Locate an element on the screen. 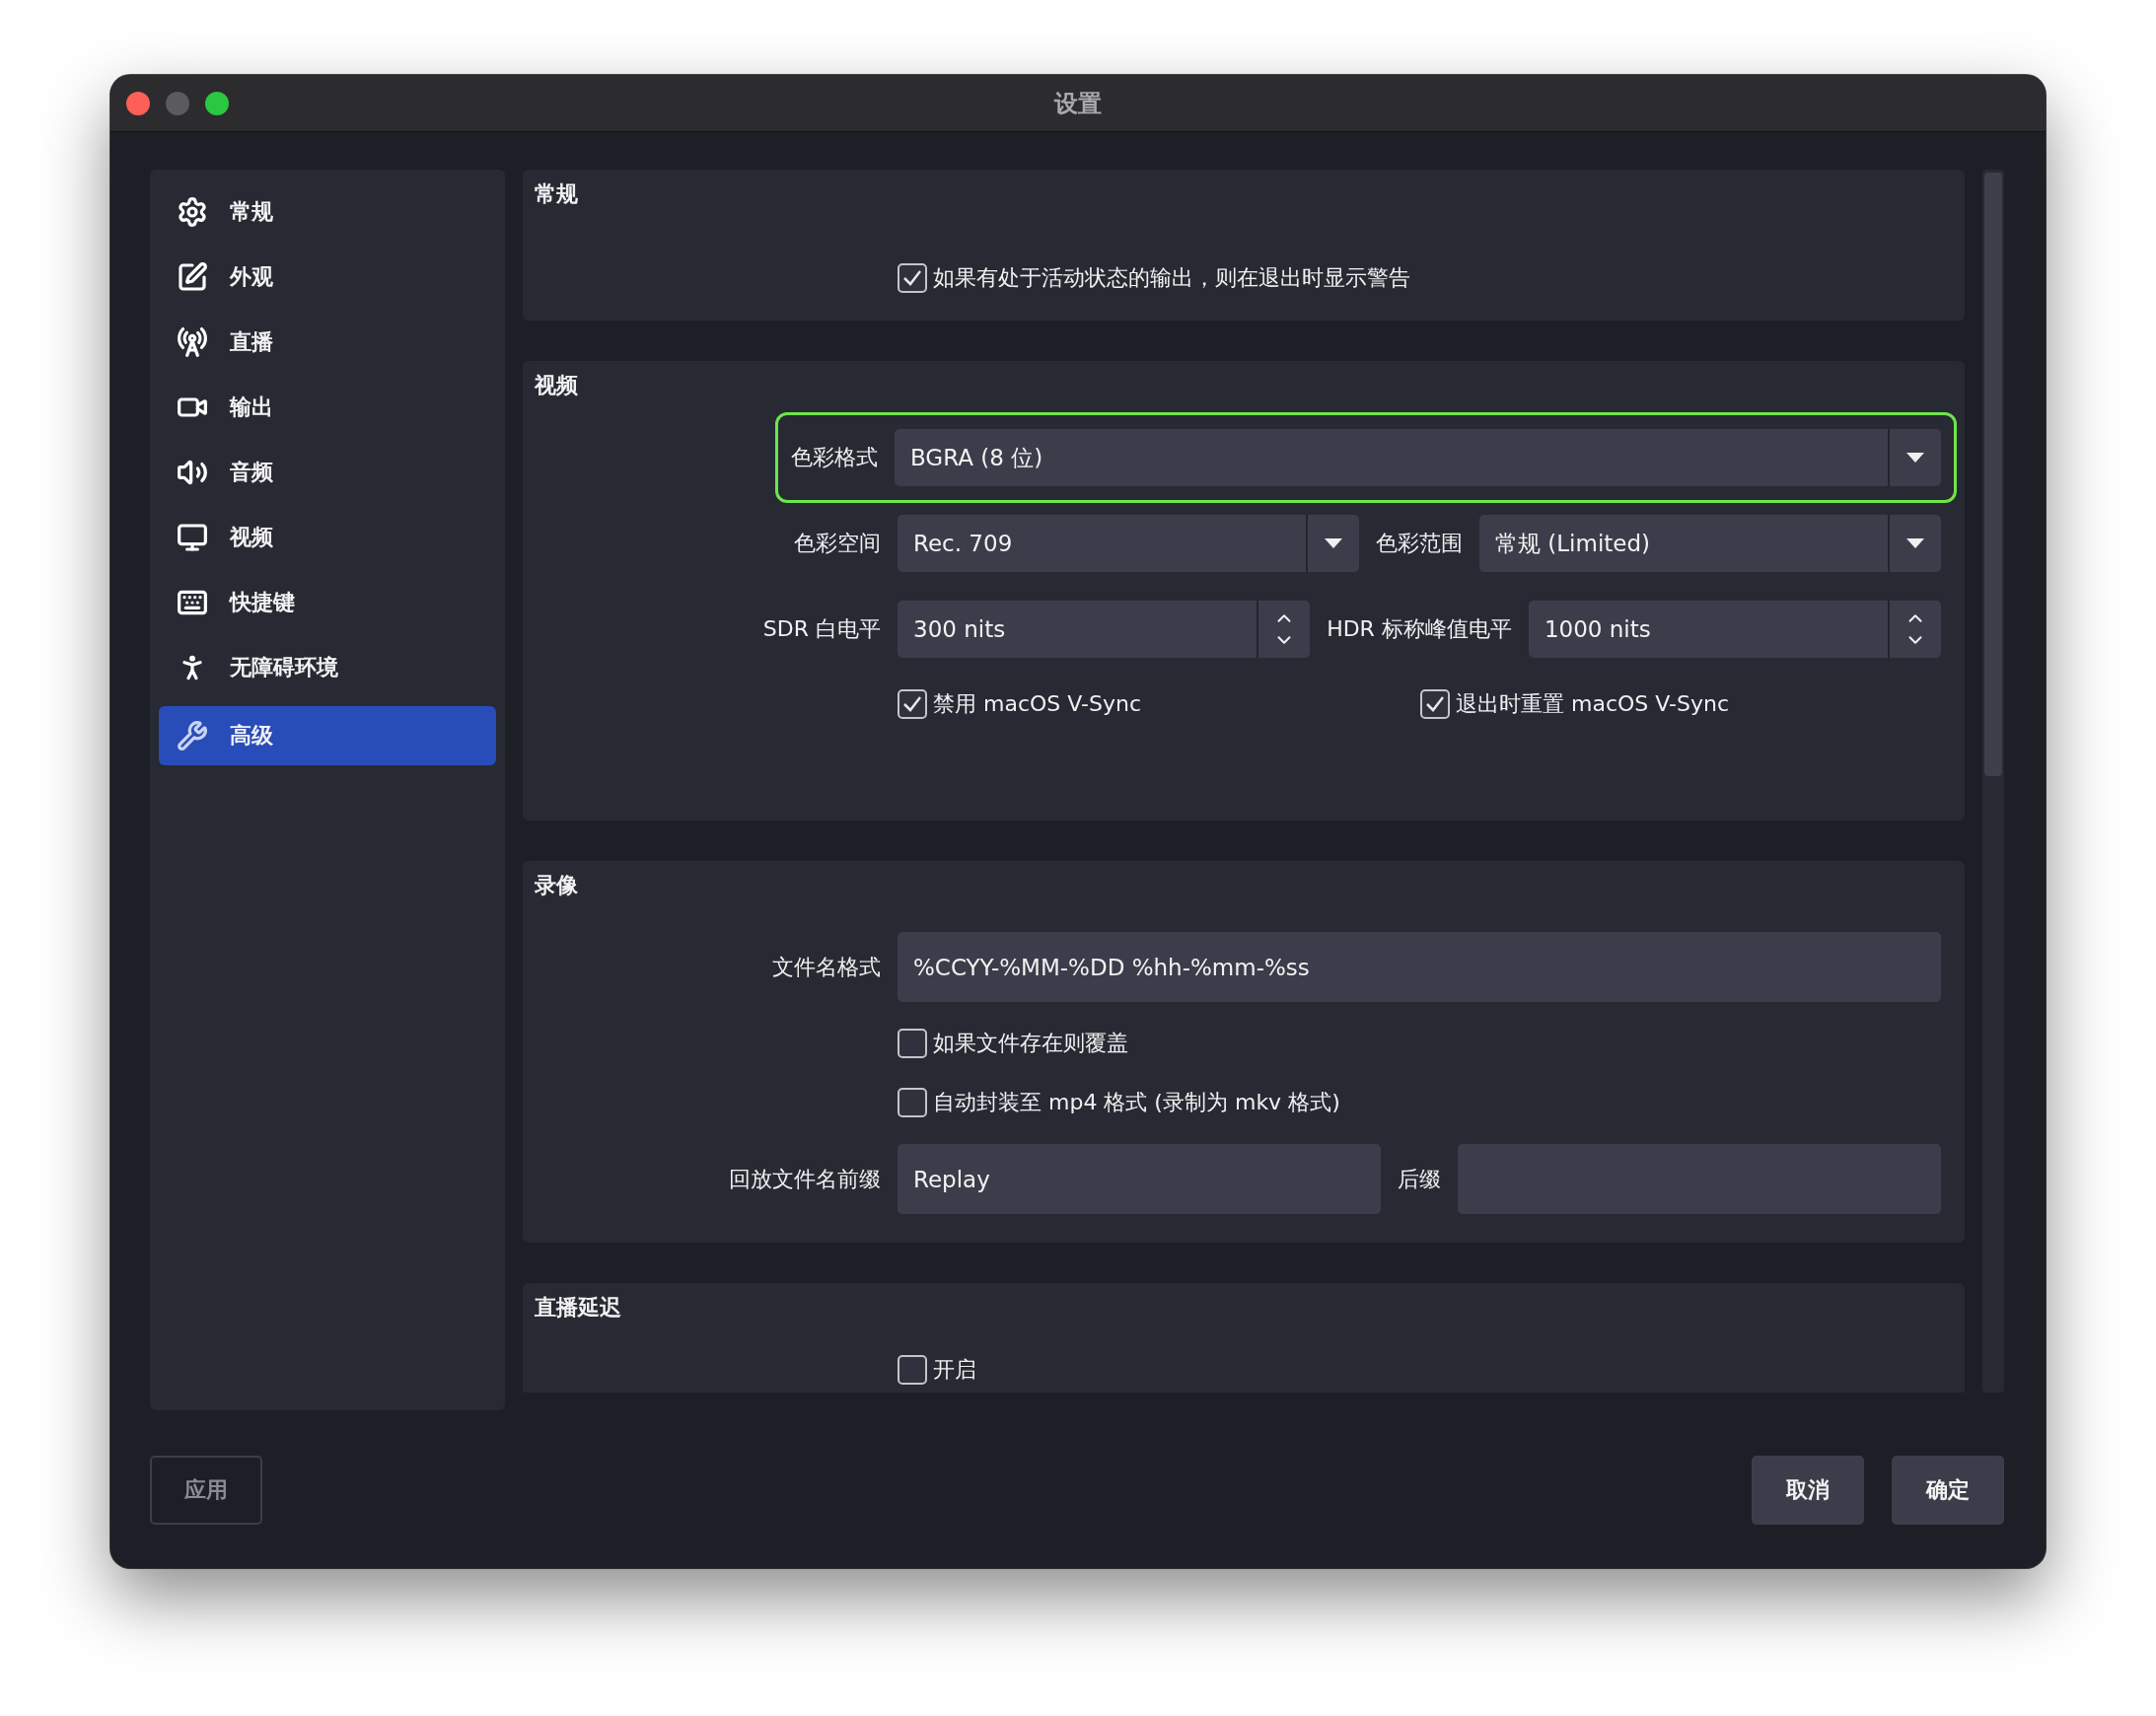 This screenshot has width=2156, height=1716. scrollbar-thumb is located at coordinates (1993, 474).